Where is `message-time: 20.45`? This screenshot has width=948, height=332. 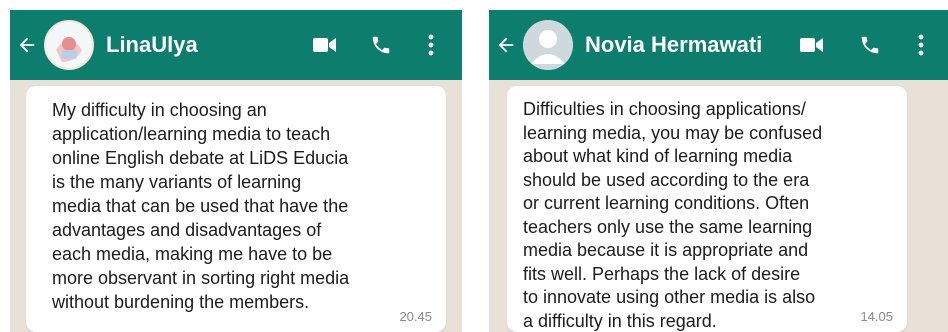 message-time: 20.45 is located at coordinates (415, 316).